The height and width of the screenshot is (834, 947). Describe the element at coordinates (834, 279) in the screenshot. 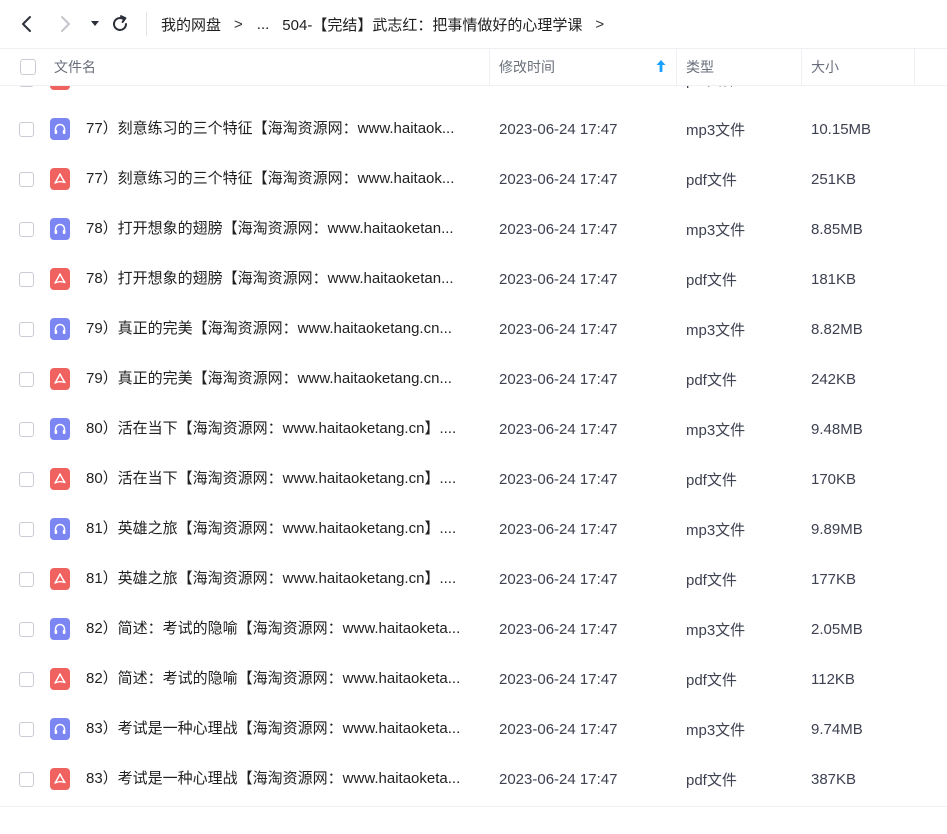

I see `file-size: 181KB` at that location.